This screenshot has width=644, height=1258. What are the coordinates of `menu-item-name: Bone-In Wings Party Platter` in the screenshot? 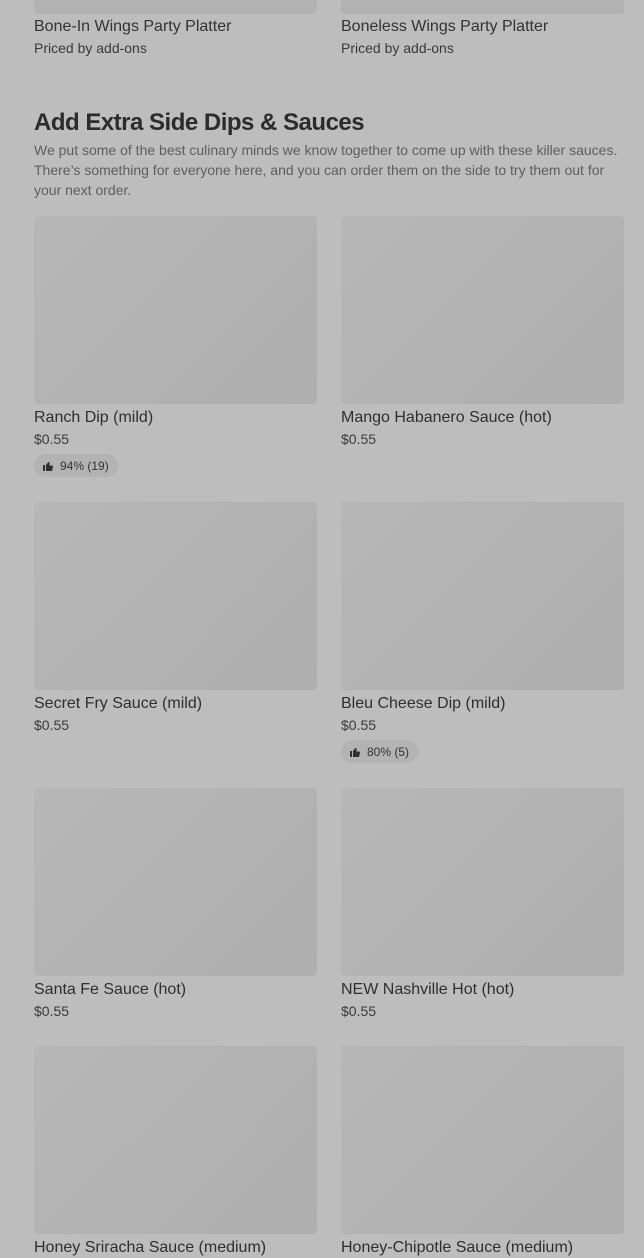 It's located at (133, 26).